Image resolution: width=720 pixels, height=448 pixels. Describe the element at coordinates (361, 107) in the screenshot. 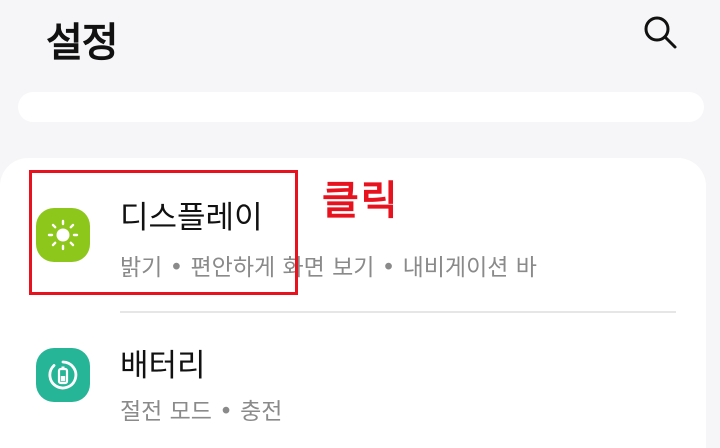

I see `previous-settings-card` at that location.